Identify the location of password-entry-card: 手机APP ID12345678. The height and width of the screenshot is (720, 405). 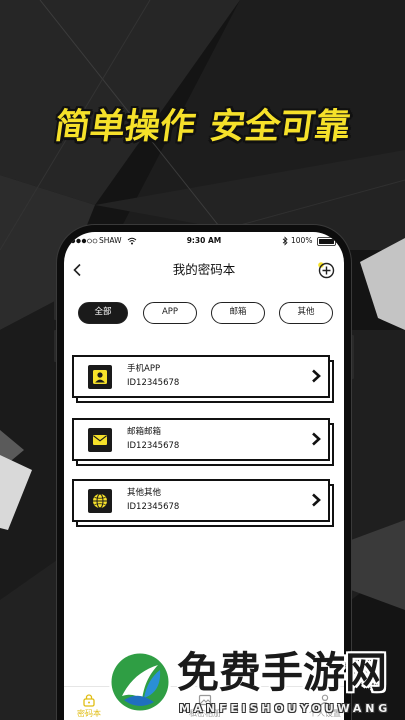
(203, 379).